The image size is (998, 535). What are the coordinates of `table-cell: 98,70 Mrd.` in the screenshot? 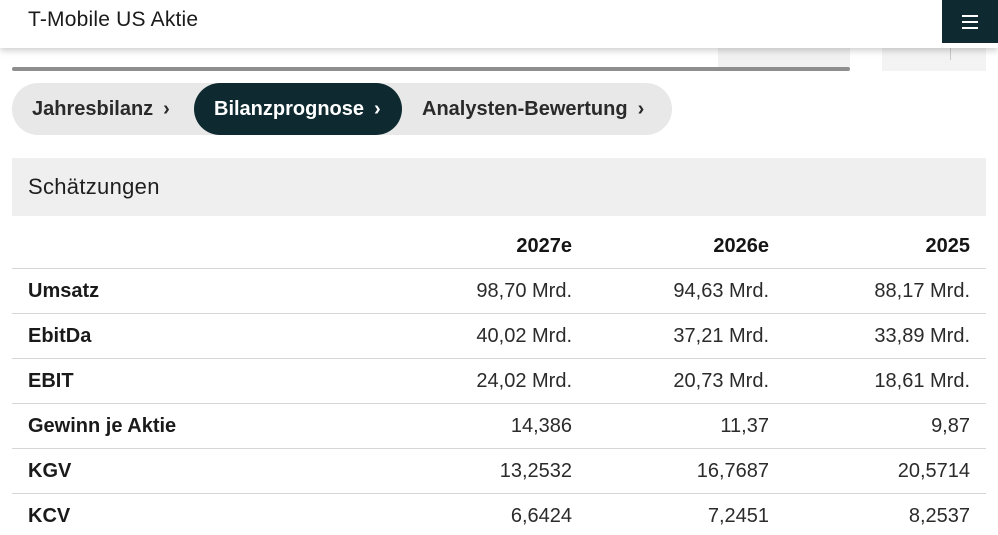 It's located at (524, 291).